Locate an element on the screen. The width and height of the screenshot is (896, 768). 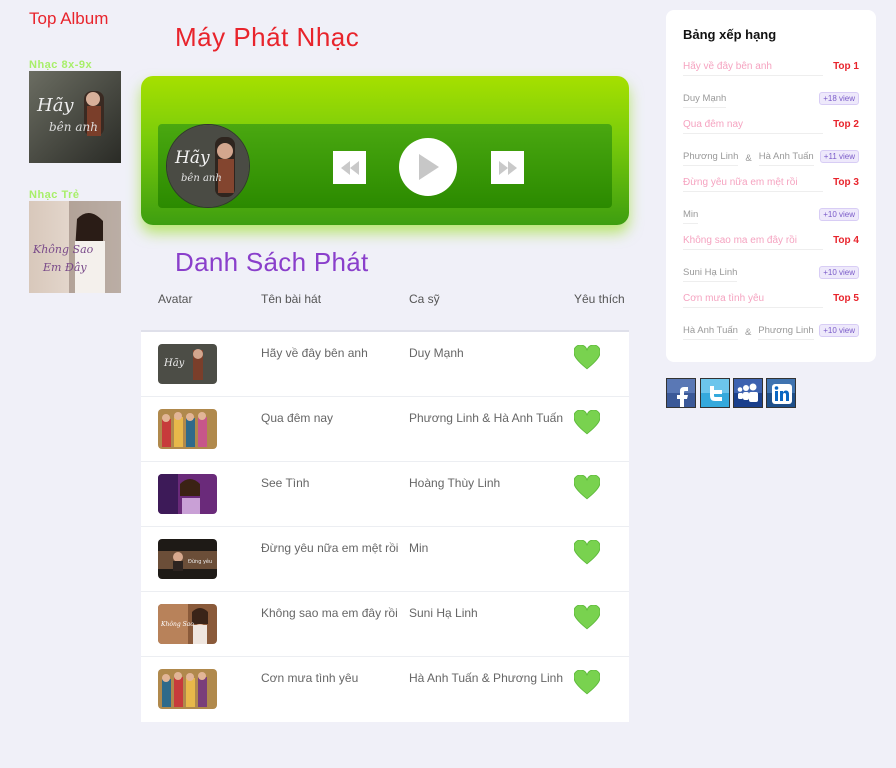
player-controls-bar: Hãy bên anh is located at coordinates (385, 166).